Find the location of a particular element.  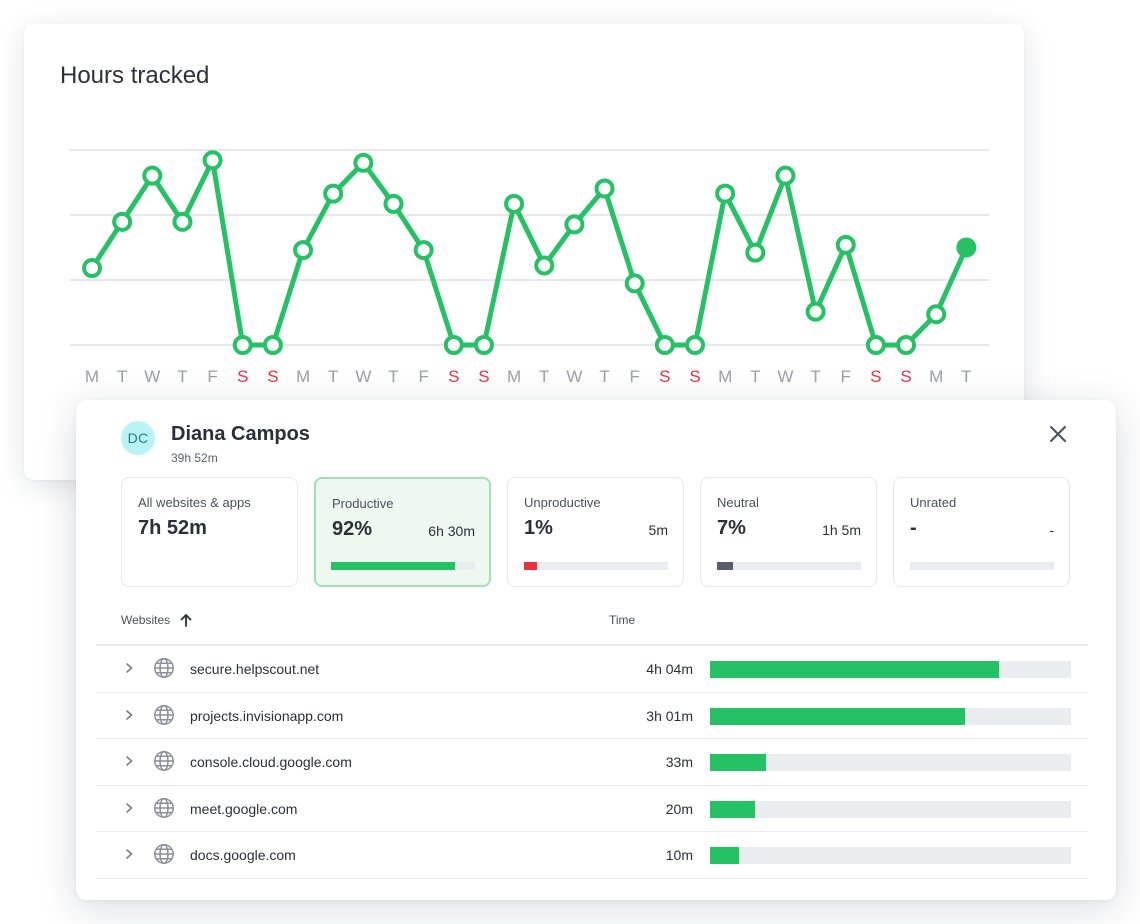

stat-label: All websites & apps is located at coordinates (194, 502).